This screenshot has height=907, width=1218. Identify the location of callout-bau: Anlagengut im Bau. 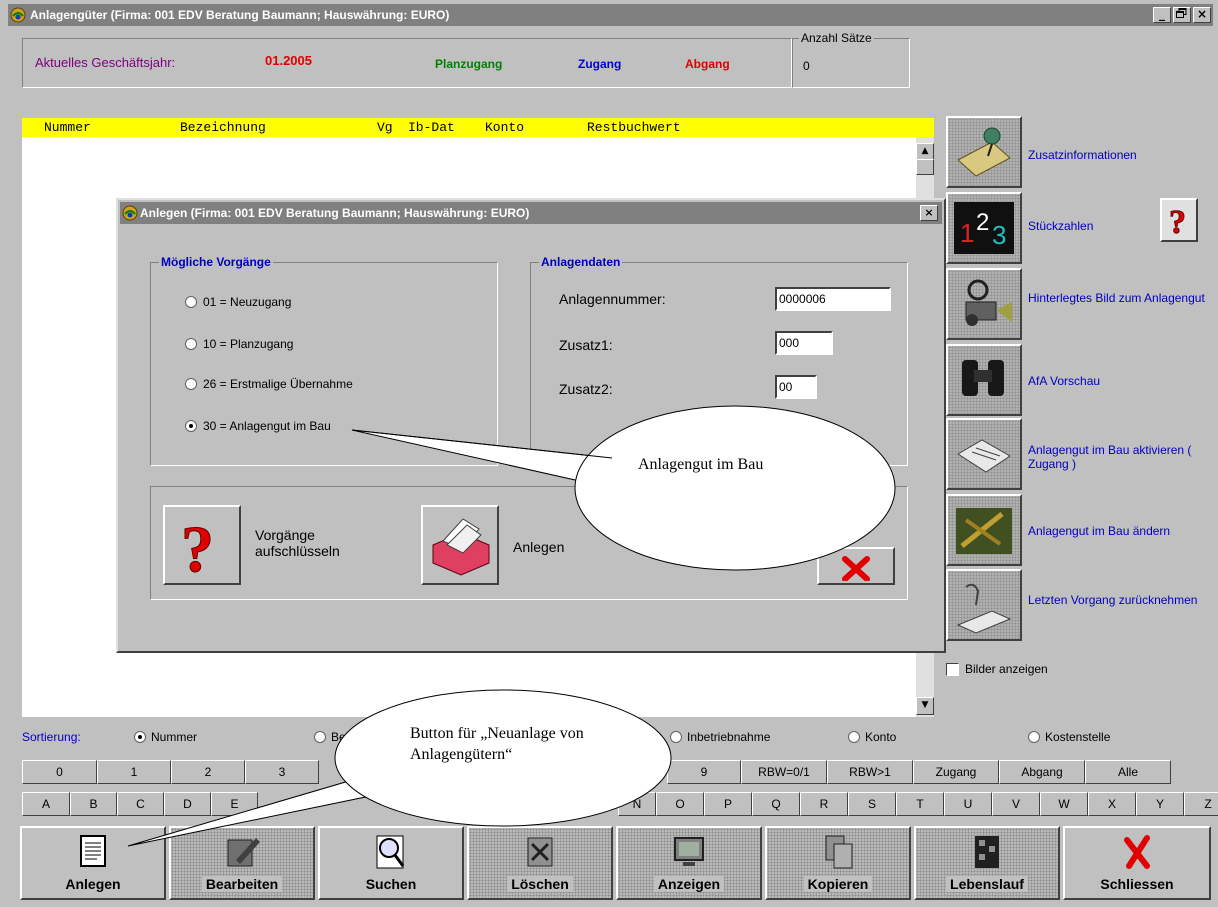
(701, 464).